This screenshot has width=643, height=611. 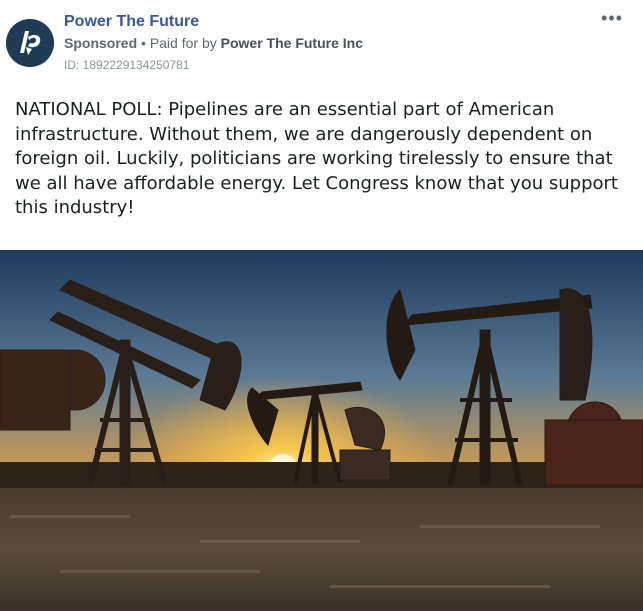 What do you see at coordinates (100, 43) in the screenshot?
I see `sponsored-label: Sponsored` at bounding box center [100, 43].